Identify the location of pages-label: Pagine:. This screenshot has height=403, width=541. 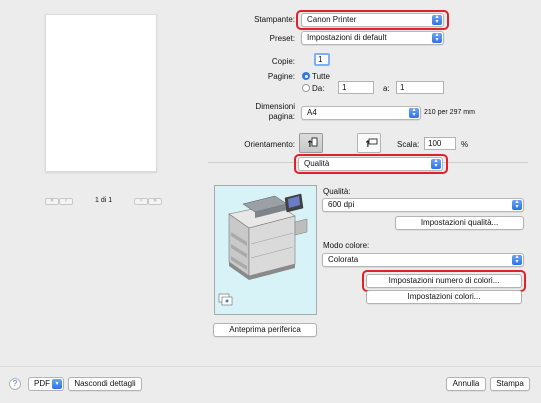
(281, 76).